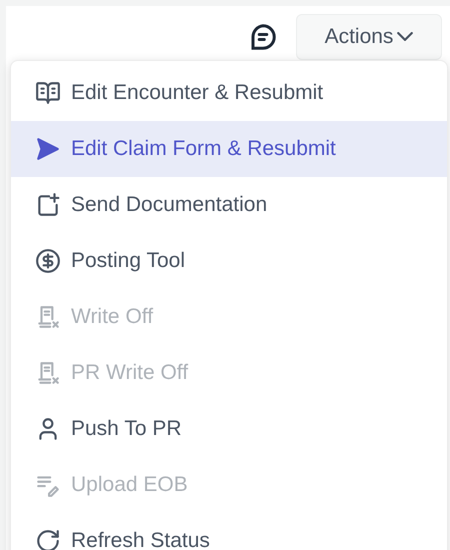 The width and height of the screenshot is (450, 550). Describe the element at coordinates (48, 539) in the screenshot. I see `refresh-icon` at that location.